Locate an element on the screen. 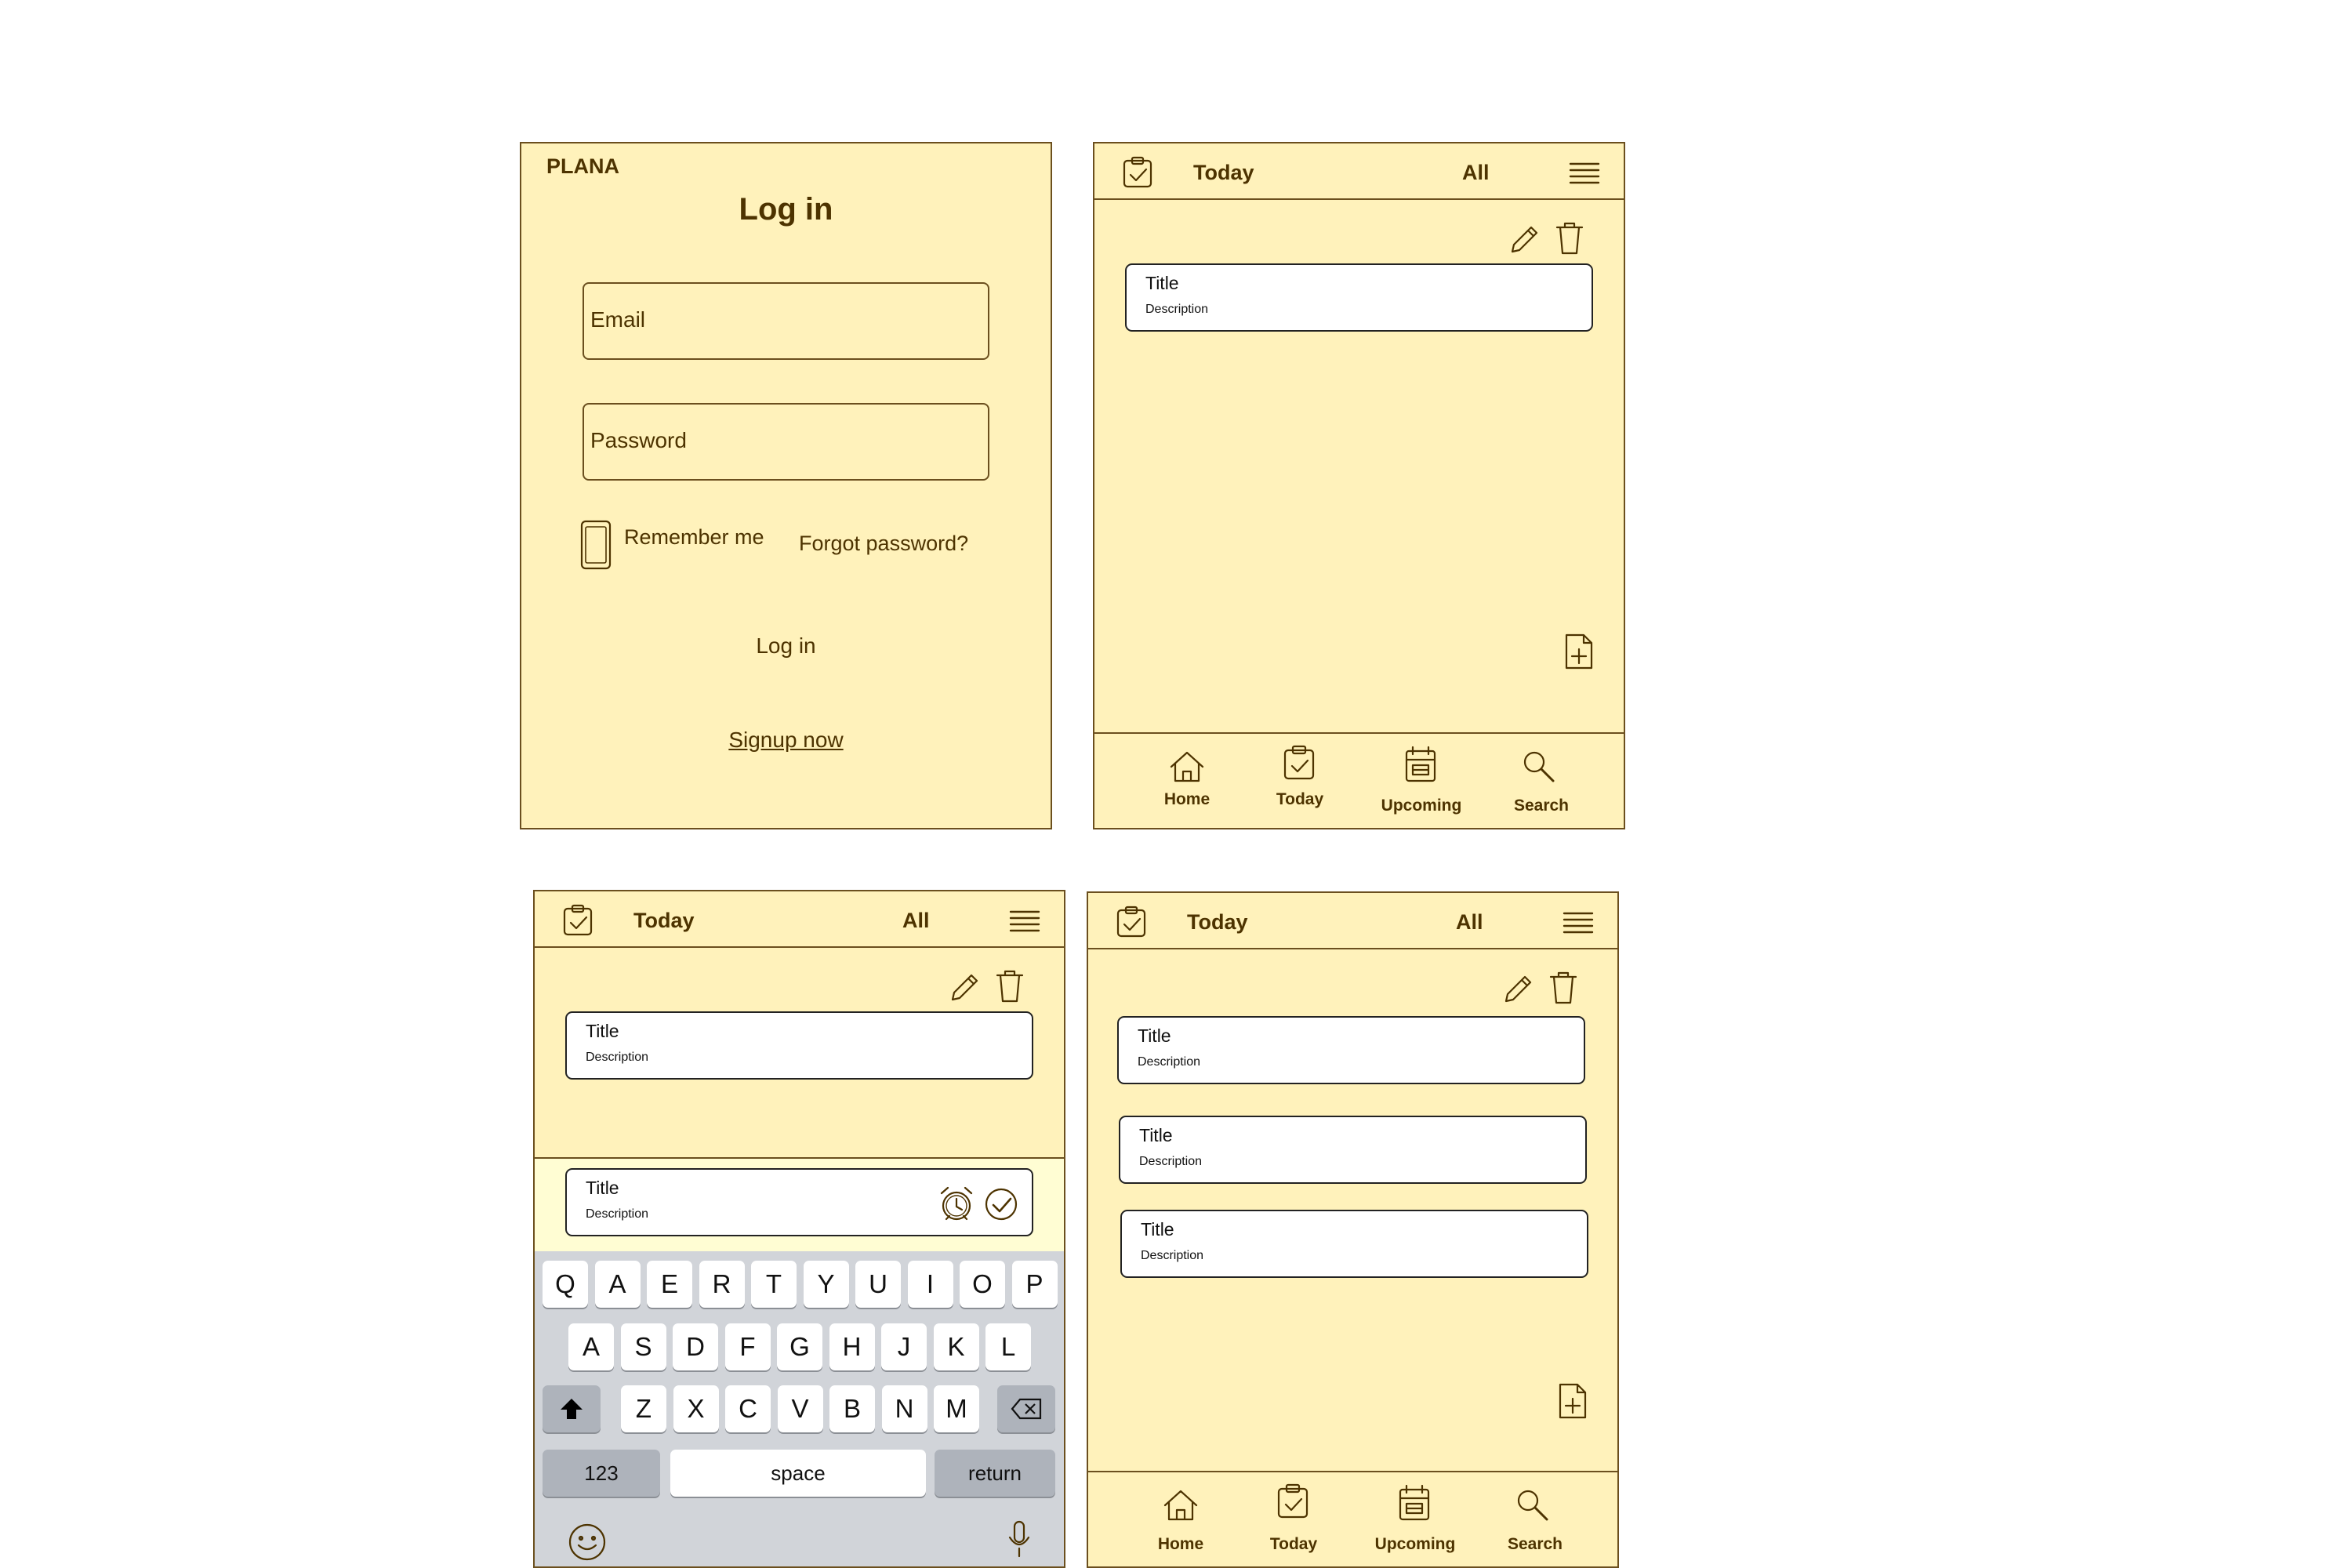 This screenshot has height=1568, width=2352. key-row2-3: F is located at coordinates (747, 1346).